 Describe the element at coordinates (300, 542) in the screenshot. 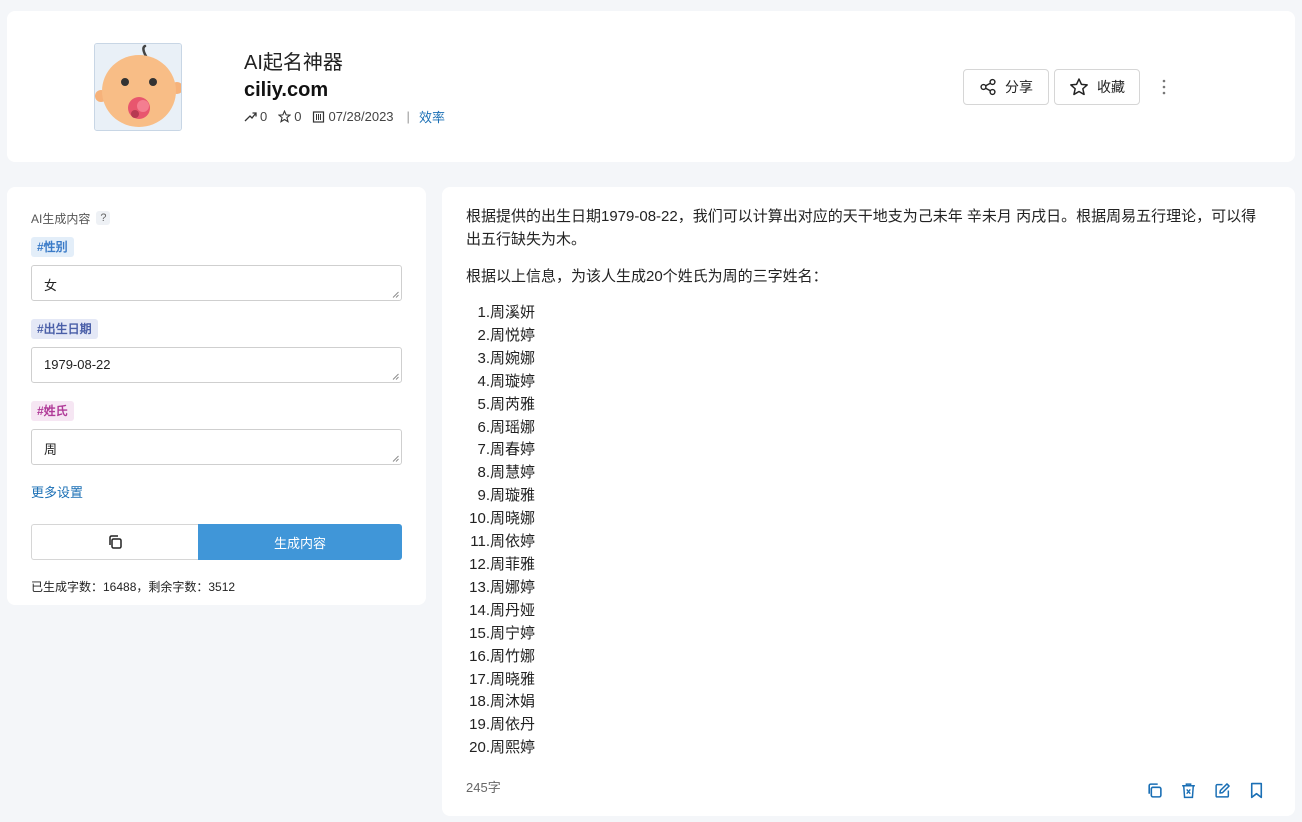

I see `generate-button: 生成内容` at that location.